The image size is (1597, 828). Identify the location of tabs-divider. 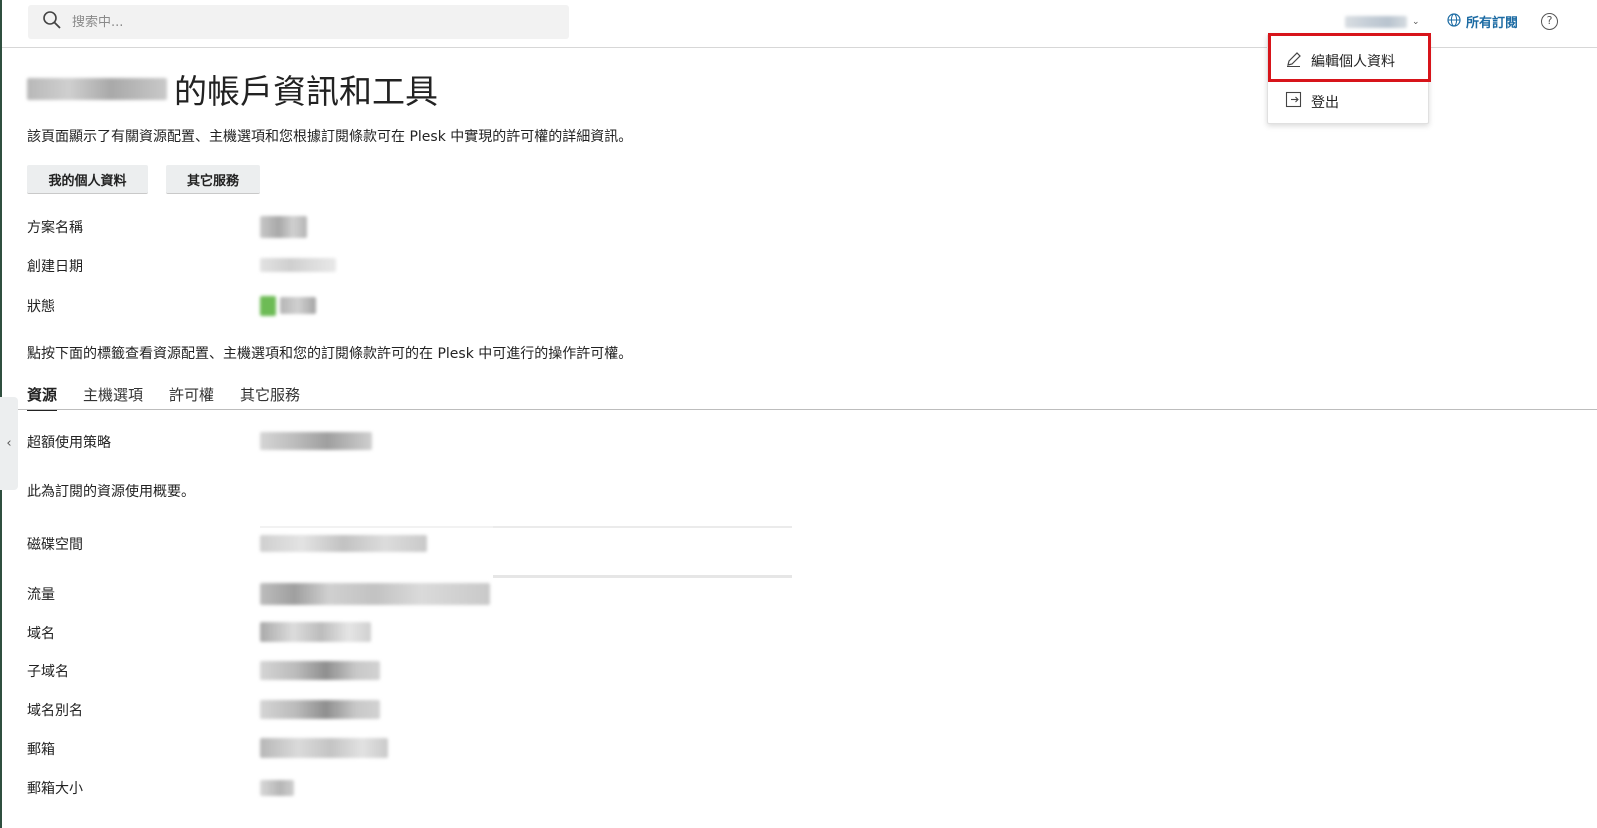
(807, 409).